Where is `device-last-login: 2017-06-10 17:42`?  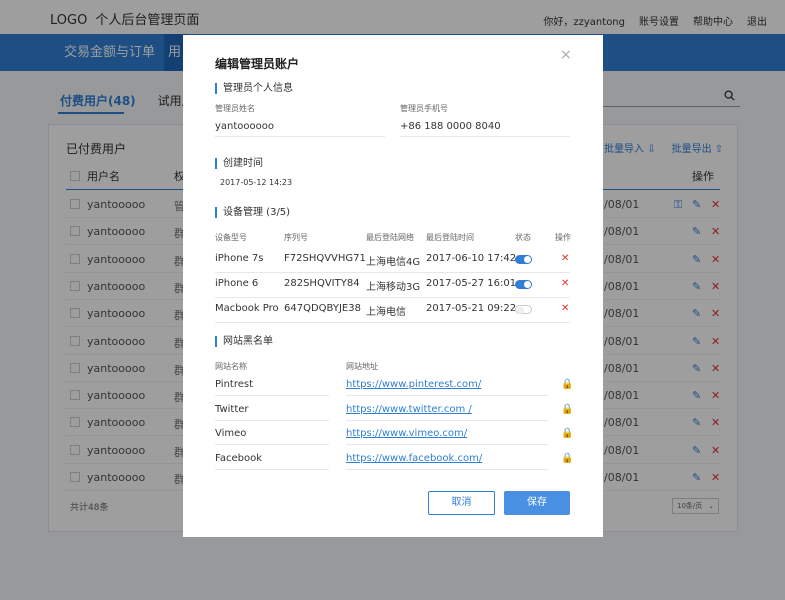 device-last-login: 2017-06-10 17:42 is located at coordinates (471, 258).